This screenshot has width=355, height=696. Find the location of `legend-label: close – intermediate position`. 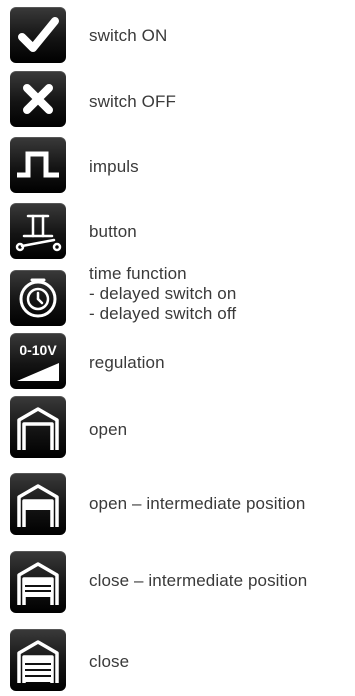

legend-label: close – intermediate position is located at coordinates (198, 580).